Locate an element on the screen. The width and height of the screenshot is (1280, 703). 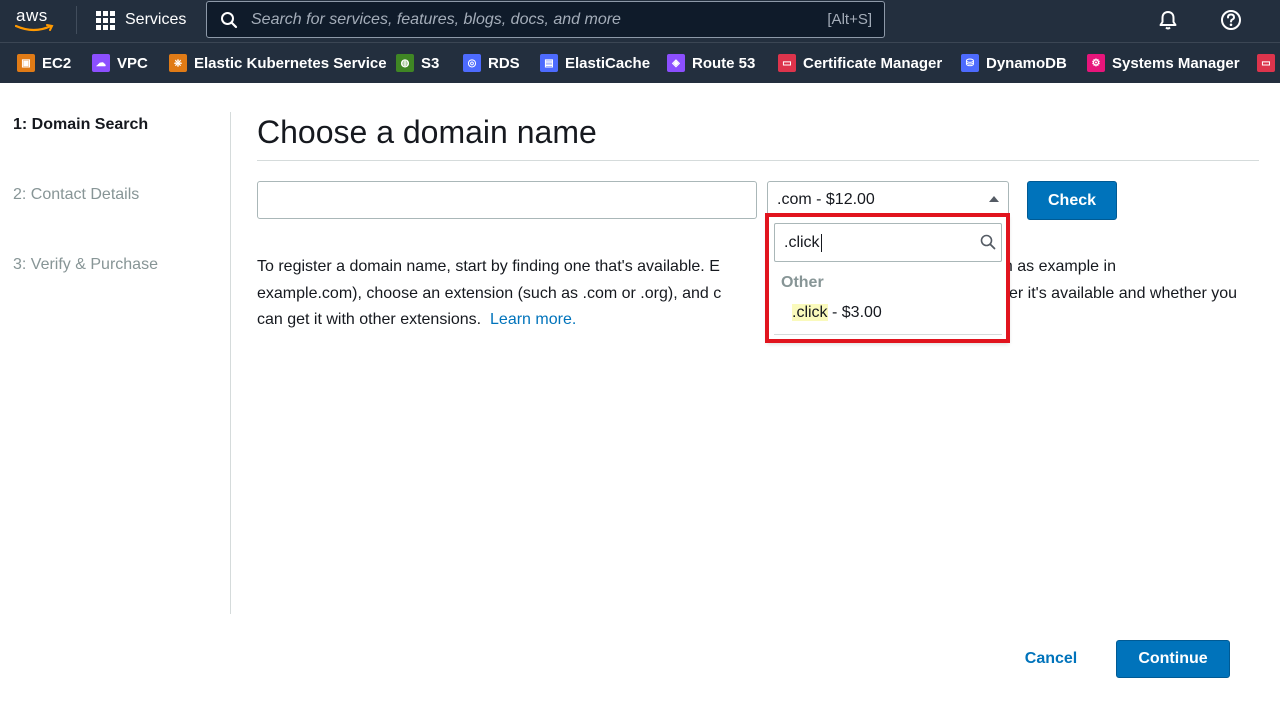
wizard-step-verify-purchase: 3: Verify & Purchase is located at coordinates (85, 264).